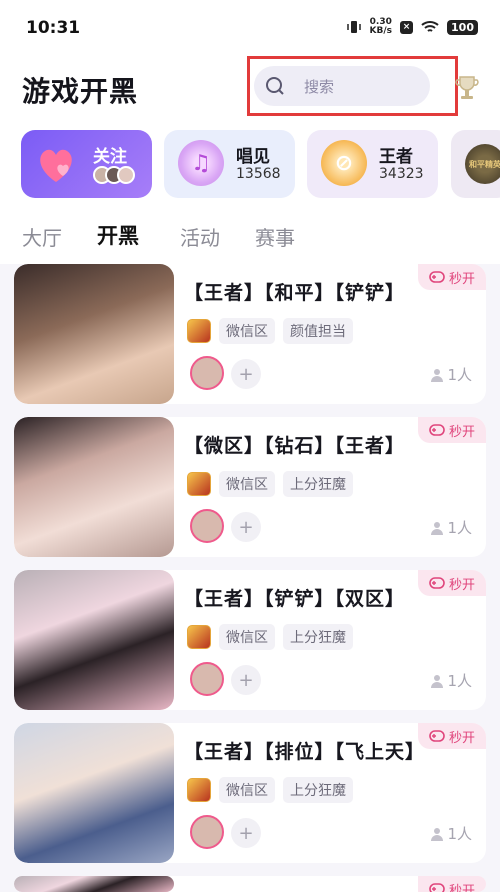  What do you see at coordinates (430, 26) in the screenshot?
I see `wifi-icon` at bounding box center [430, 26].